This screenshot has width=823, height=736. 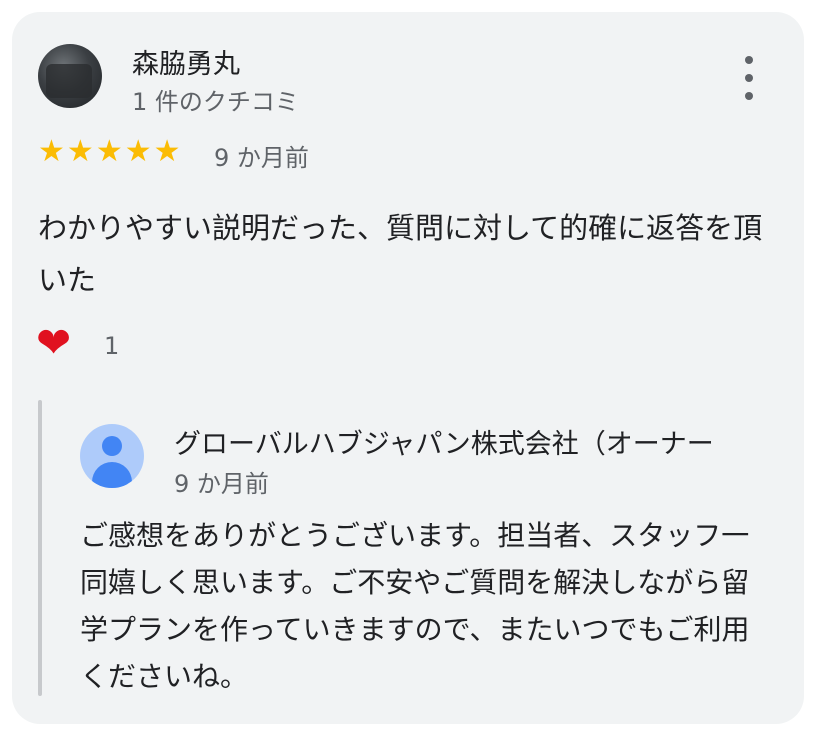 I want to click on reply-divider, so click(x=40, y=548).